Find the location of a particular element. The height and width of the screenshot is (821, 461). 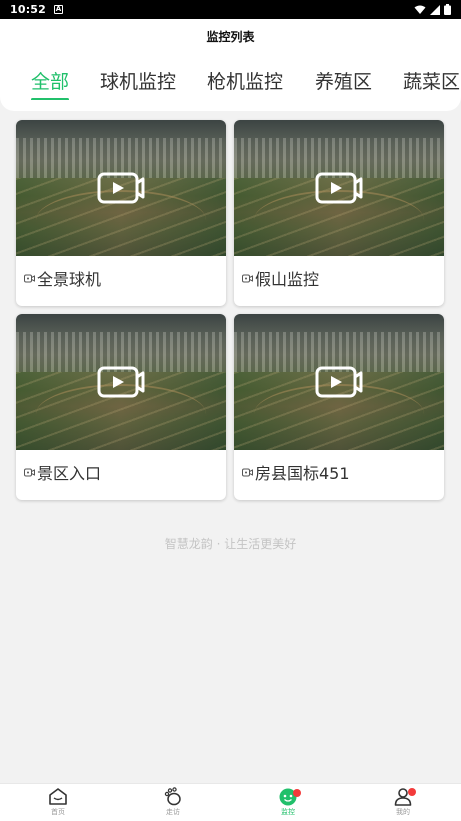

nav-item-home: 首页 is located at coordinates (58, 801).